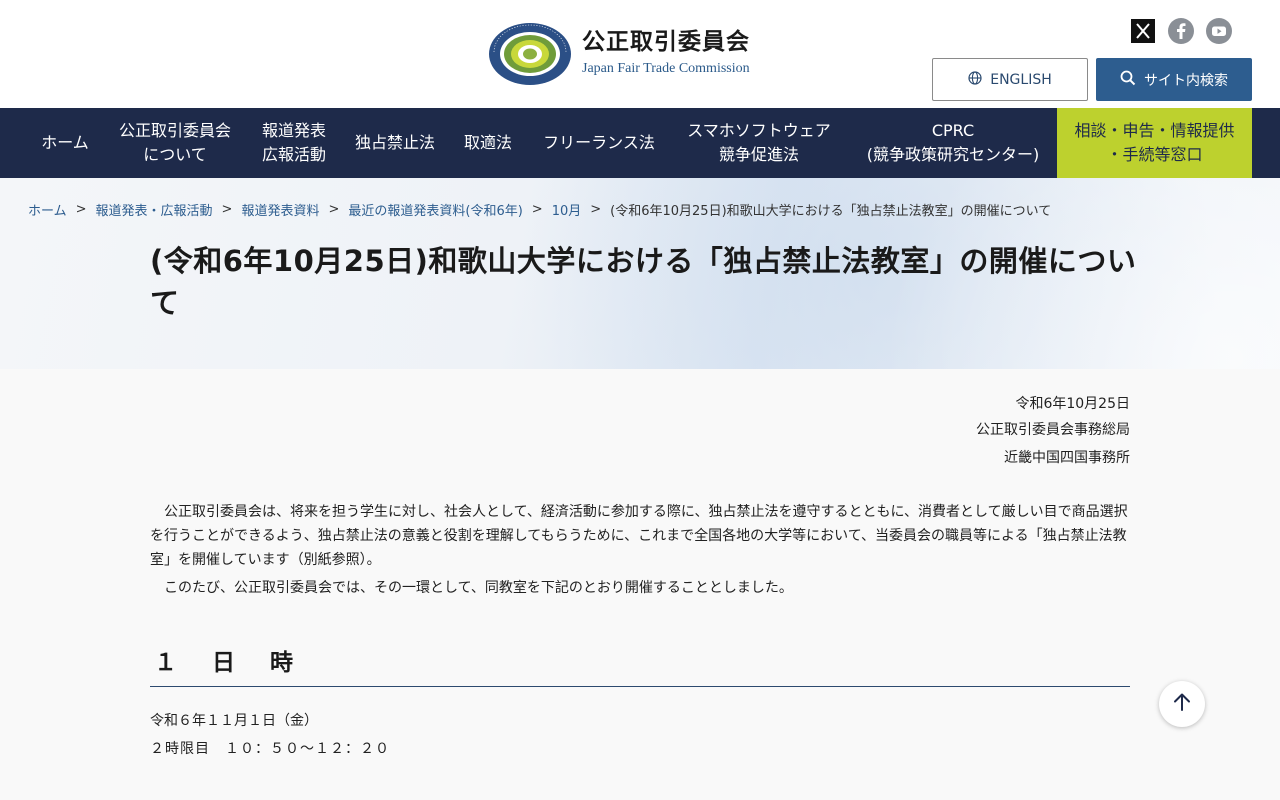  What do you see at coordinates (643, 282) in the screenshot?
I see `page-title: (令和6年10月25日)和歌山大学における「独占禁止法教室」の開催について` at bounding box center [643, 282].